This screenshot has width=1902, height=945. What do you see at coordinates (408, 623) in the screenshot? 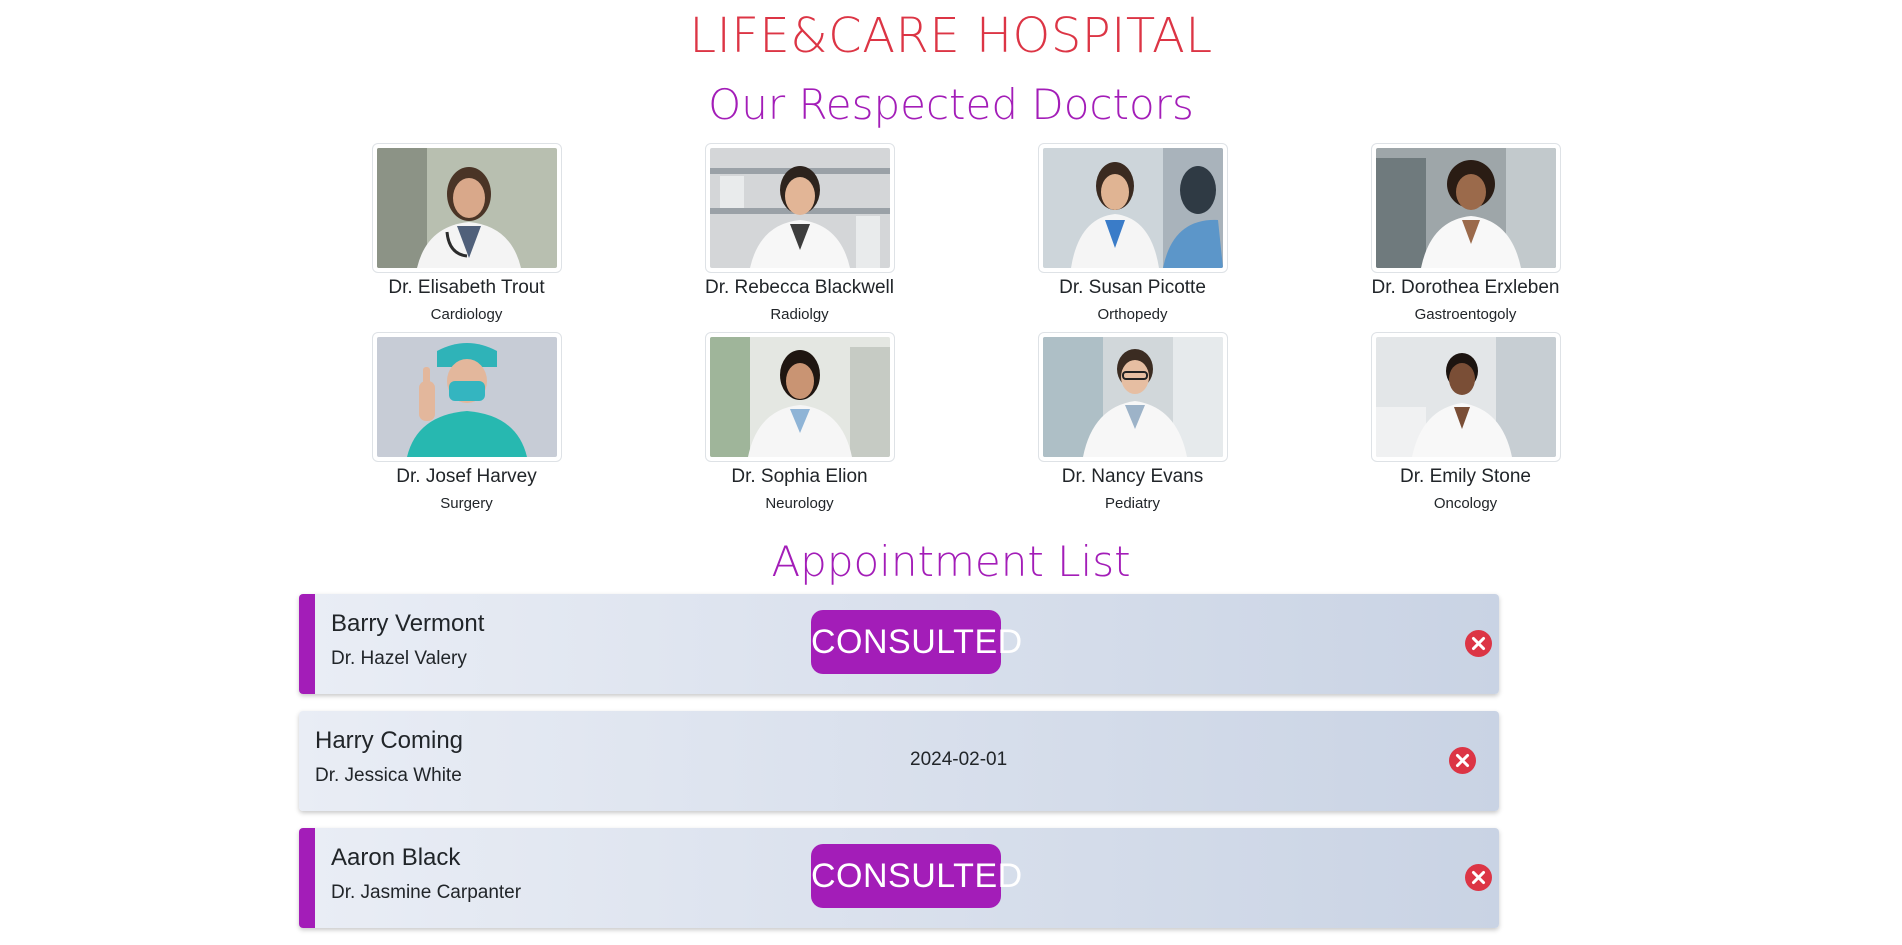
I see `patient-name: Barry Vermont` at bounding box center [408, 623].